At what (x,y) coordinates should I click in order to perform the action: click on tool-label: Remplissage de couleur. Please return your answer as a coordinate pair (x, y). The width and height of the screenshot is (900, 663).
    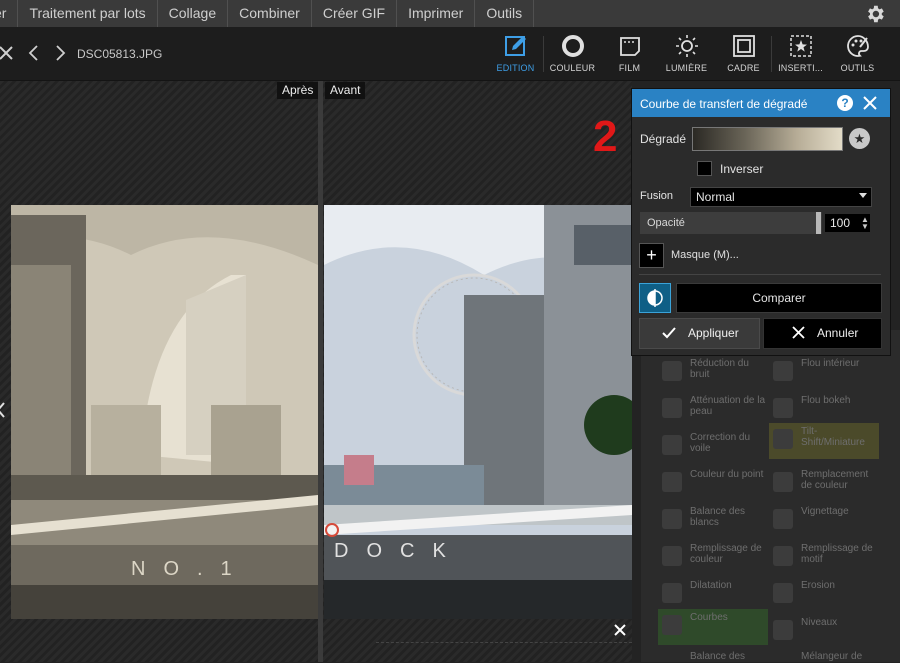
    Looking at the image, I should click on (726, 554).